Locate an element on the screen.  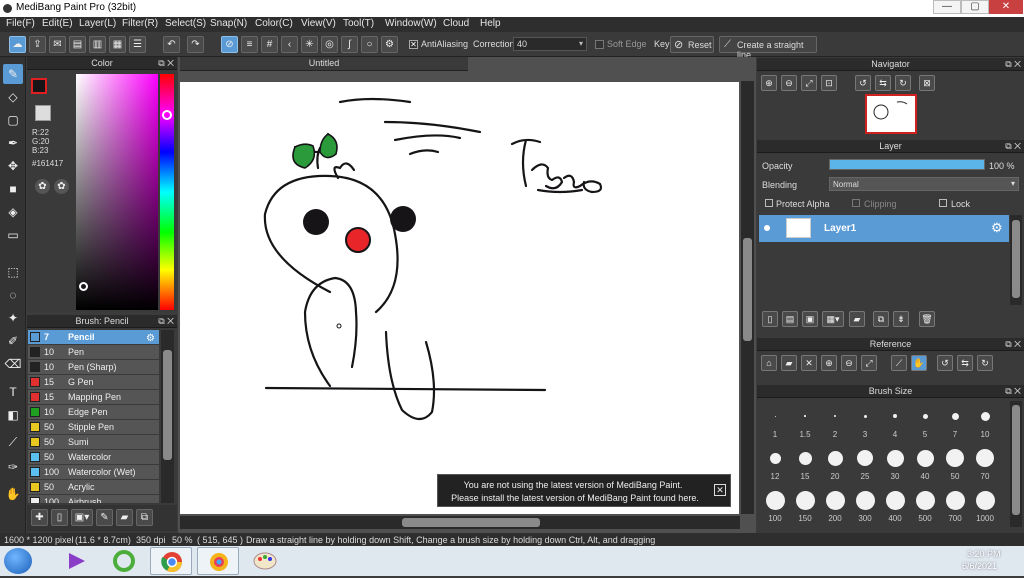
brush-size-option: 1000 is located at coordinates (985, 504).